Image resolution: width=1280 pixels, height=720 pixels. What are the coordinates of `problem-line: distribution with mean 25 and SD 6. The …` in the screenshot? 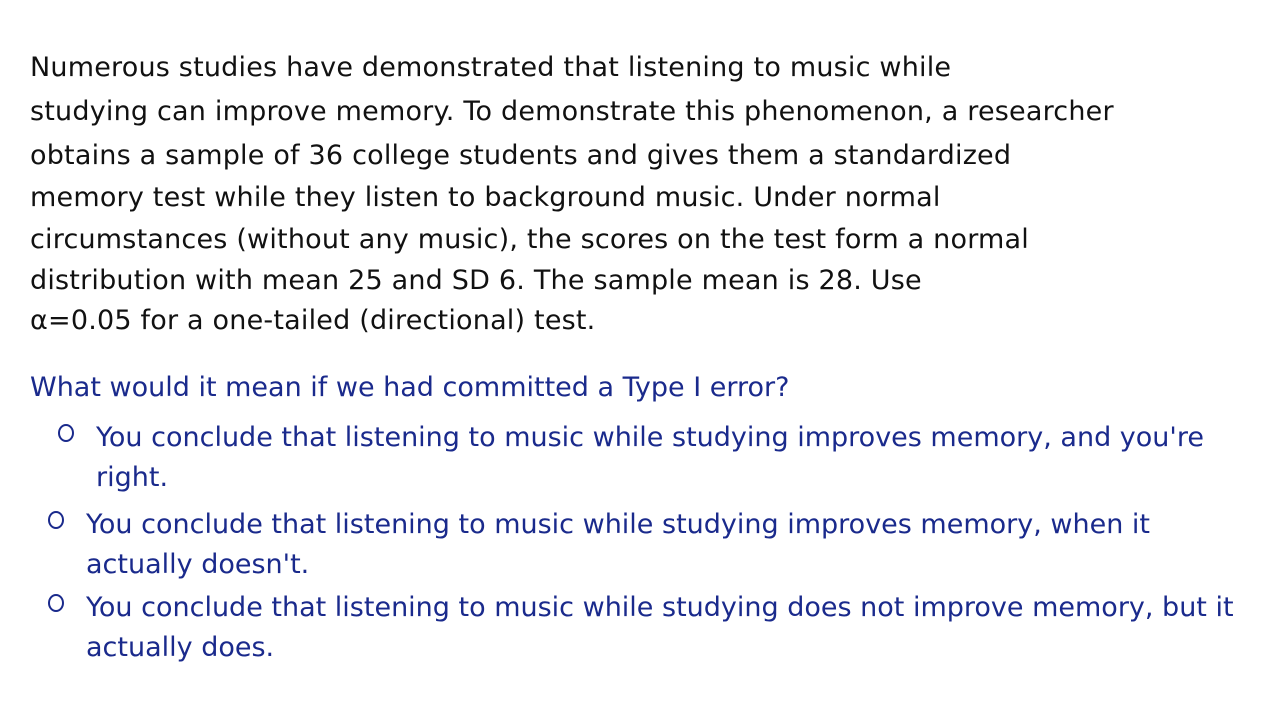 It's located at (476, 280).